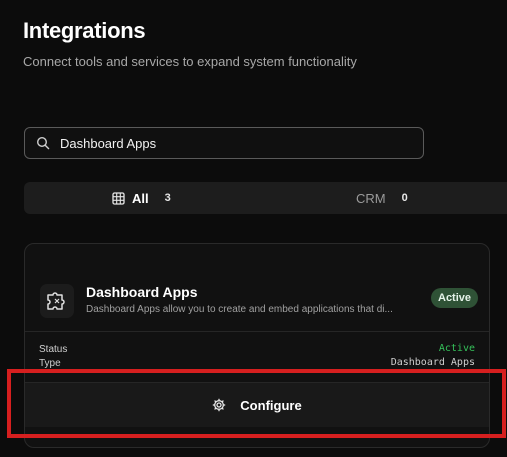  What do you see at coordinates (167, 198) in the screenshot?
I see `tab-all-count: 3` at bounding box center [167, 198].